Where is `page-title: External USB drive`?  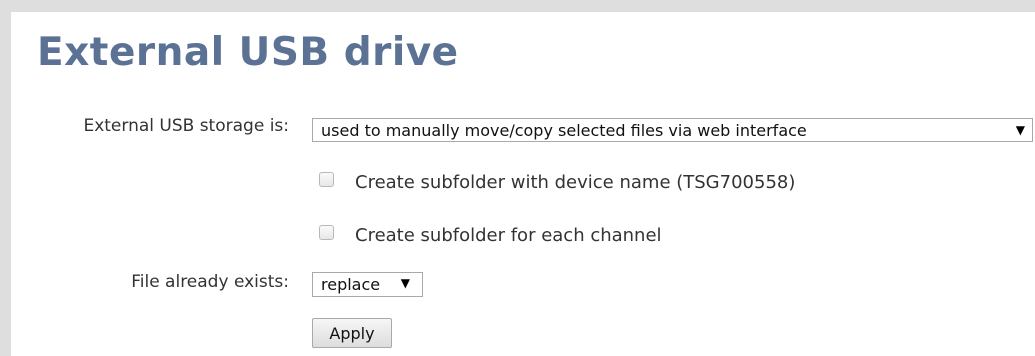 page-title: External USB drive is located at coordinates (248, 52).